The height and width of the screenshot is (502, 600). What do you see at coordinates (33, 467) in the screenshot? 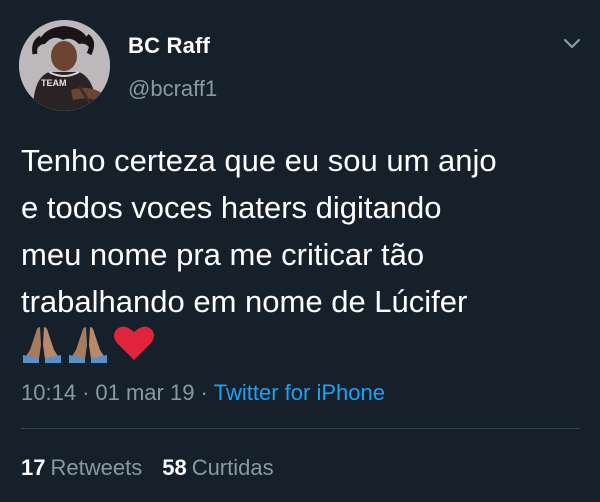
I see `retweets-count: 17` at bounding box center [33, 467].